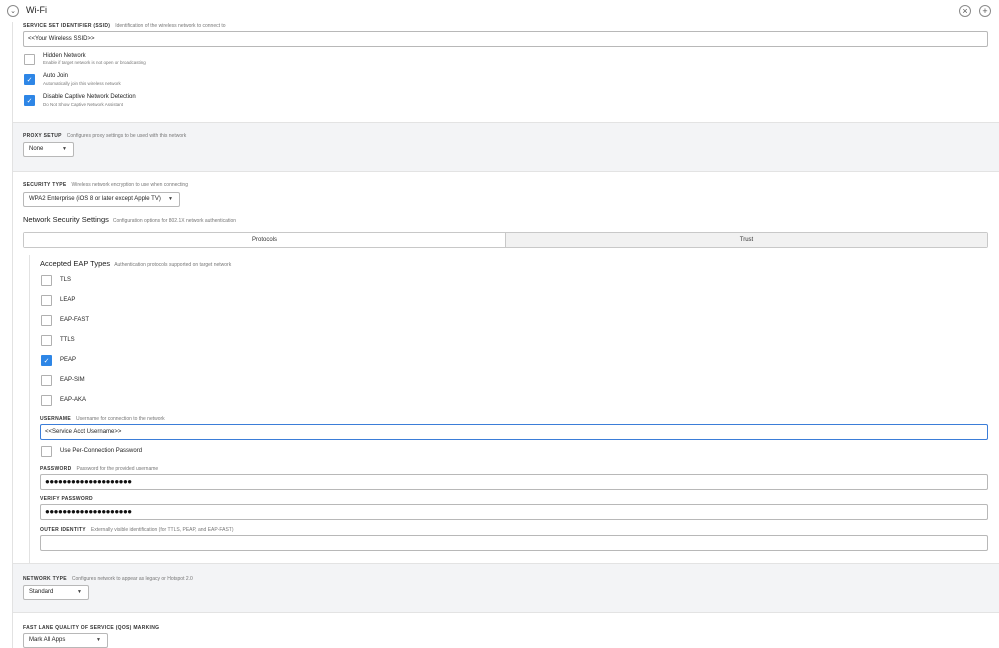 The image size is (999, 648). What do you see at coordinates (72, 380) in the screenshot?
I see `eap-sim-label: EAP-SIM` at bounding box center [72, 380].